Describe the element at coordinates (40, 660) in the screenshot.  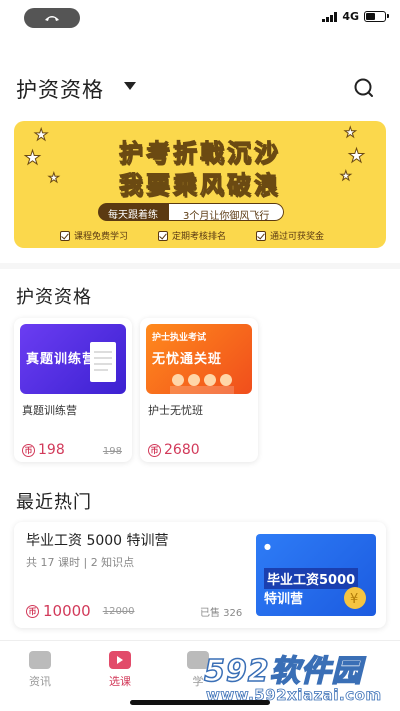
I see `news-icon` at that location.